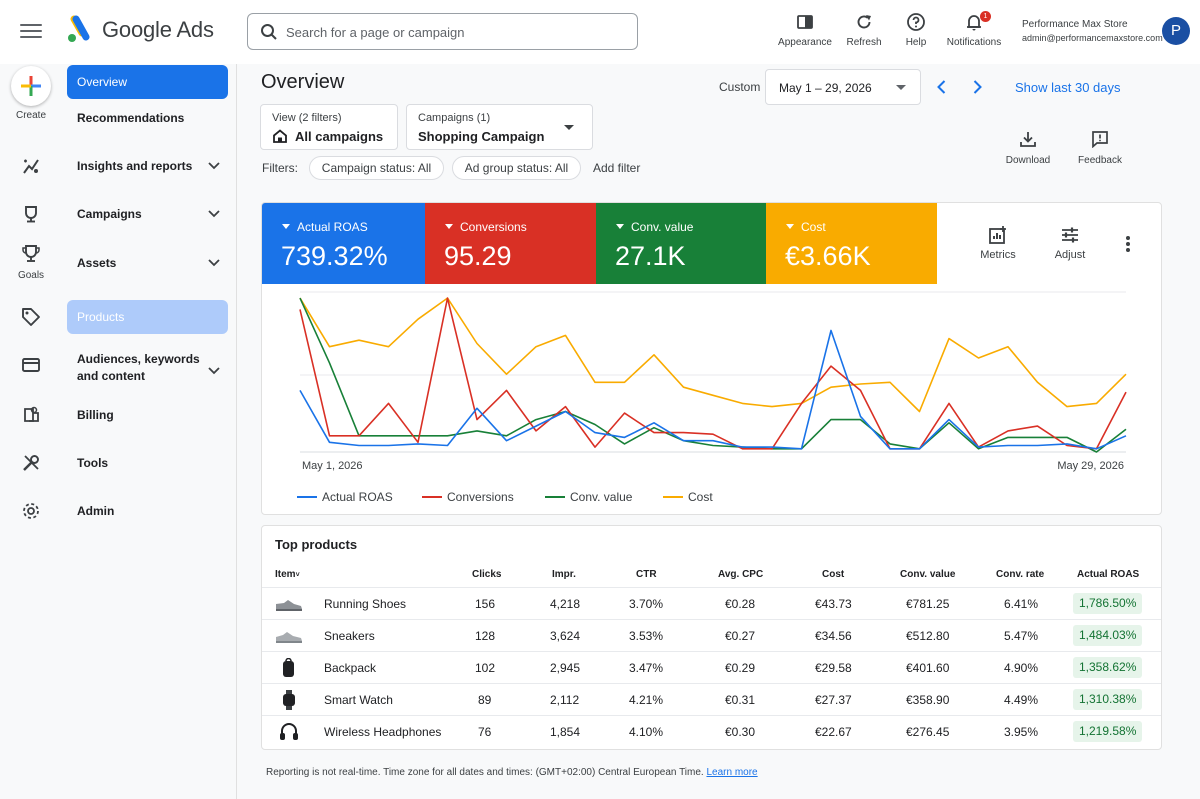  I want to click on sidebar-item-admin: Admin, so click(147, 511).